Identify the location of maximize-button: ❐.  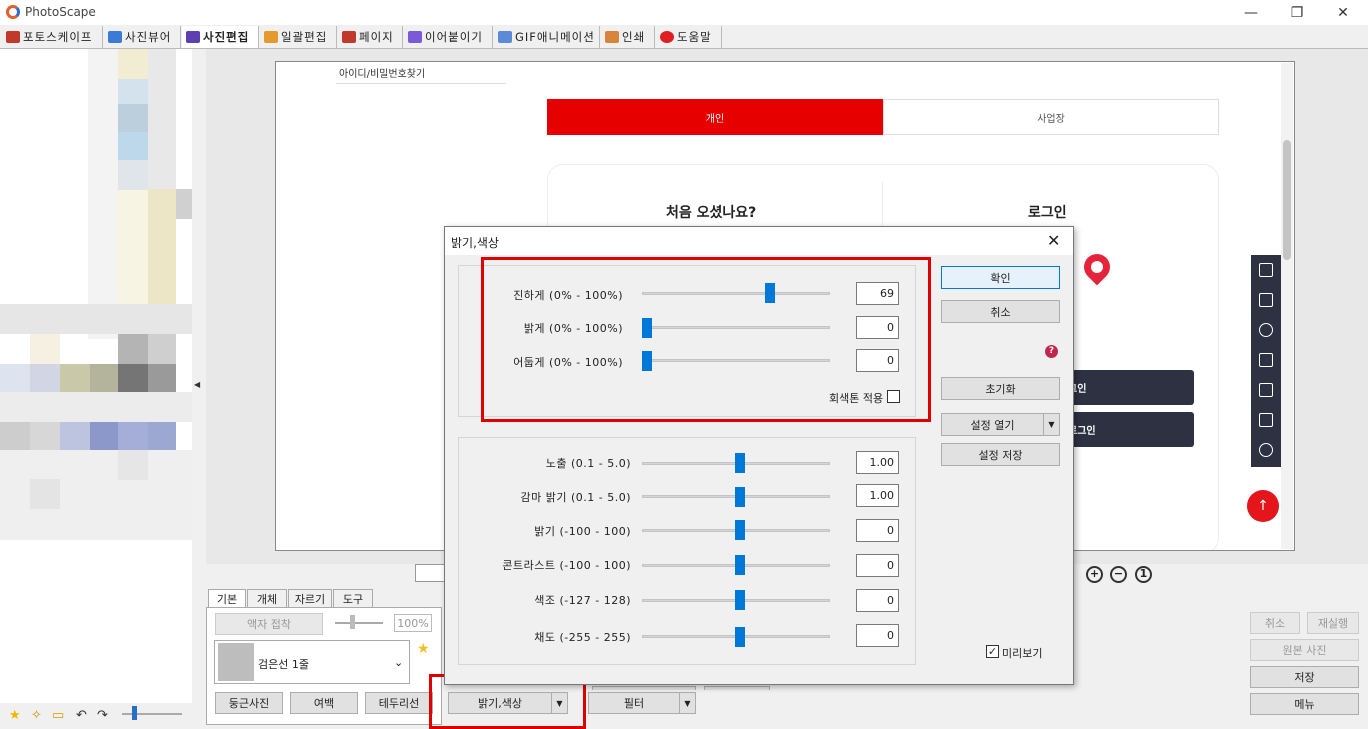
(1297, 12).